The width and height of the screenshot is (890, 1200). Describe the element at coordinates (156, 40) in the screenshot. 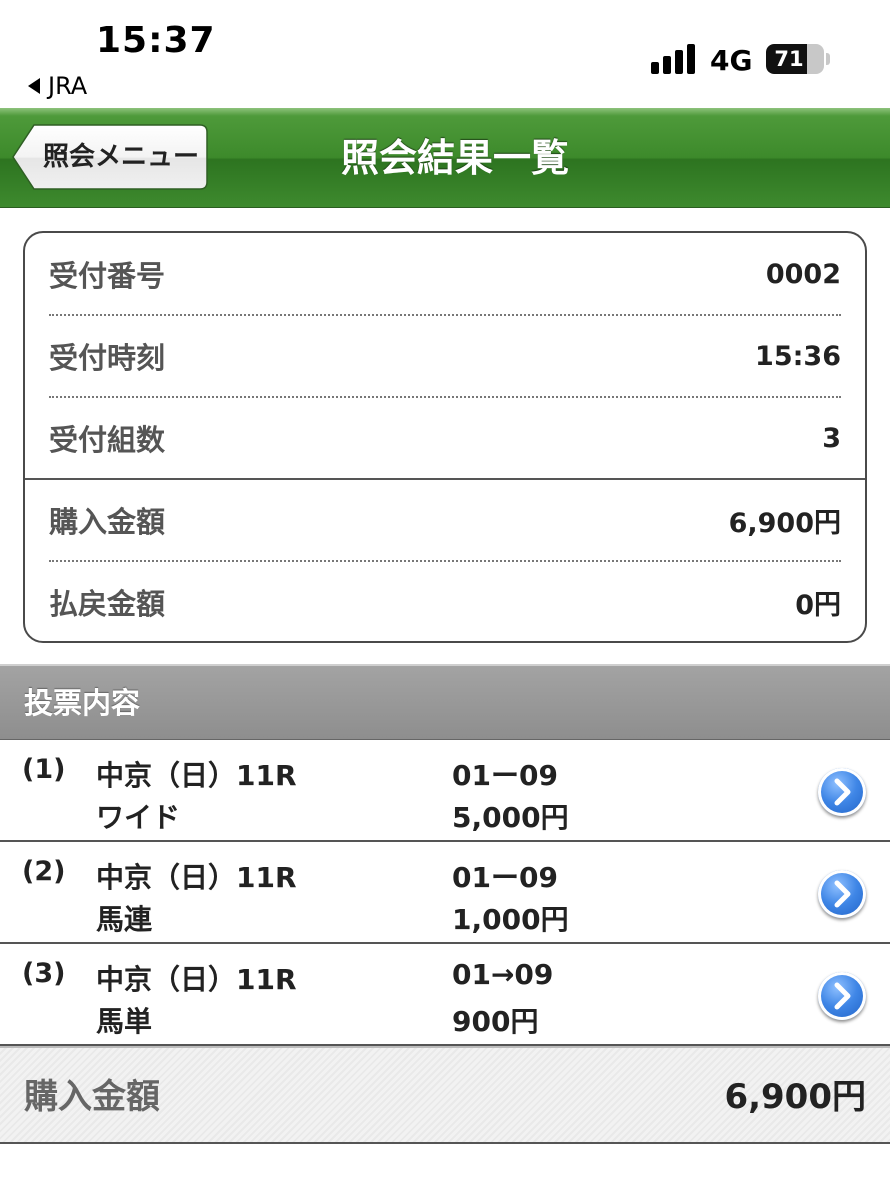

I see `status-time: 15:37` at that location.